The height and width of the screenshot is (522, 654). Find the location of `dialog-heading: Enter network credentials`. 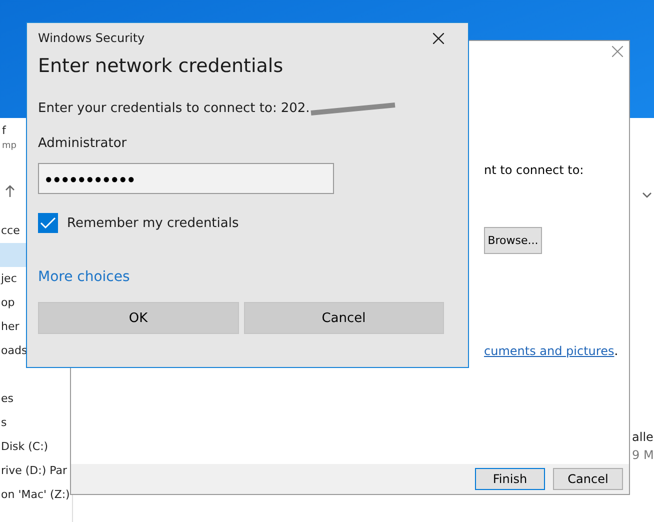

dialog-heading: Enter network credentials is located at coordinates (161, 66).